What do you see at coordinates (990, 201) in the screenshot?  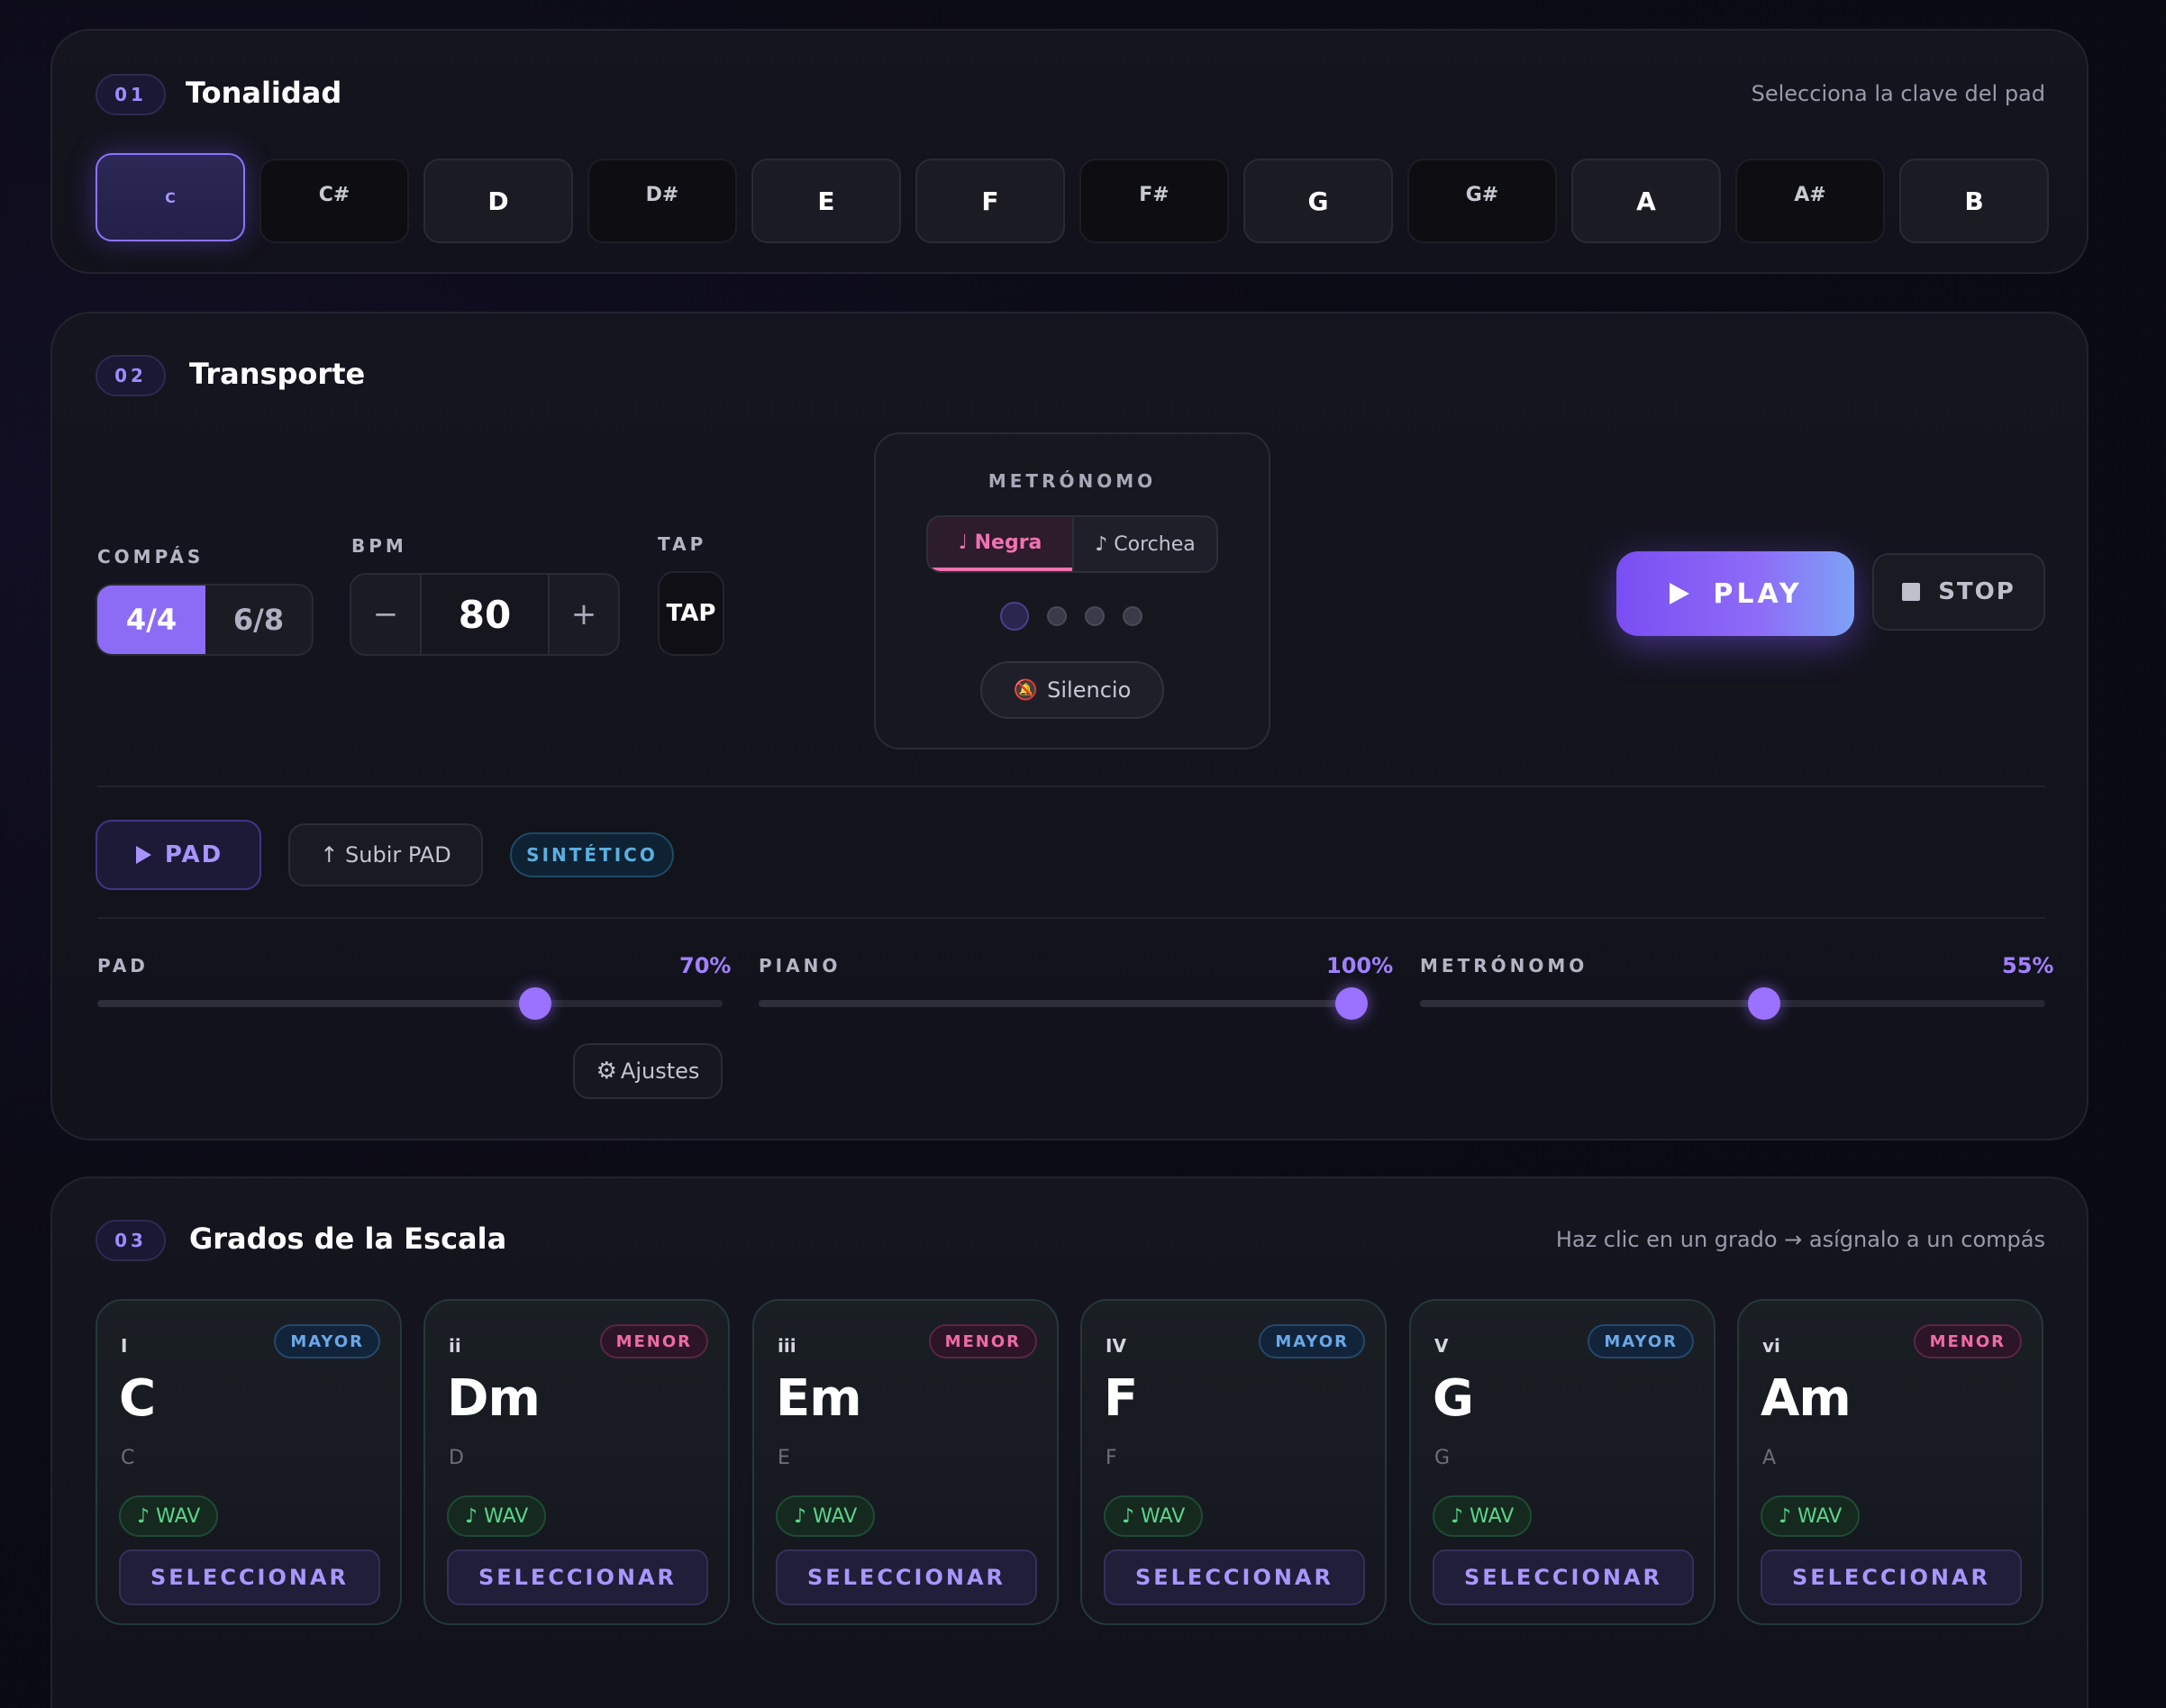 I see `key-button-f: F` at bounding box center [990, 201].